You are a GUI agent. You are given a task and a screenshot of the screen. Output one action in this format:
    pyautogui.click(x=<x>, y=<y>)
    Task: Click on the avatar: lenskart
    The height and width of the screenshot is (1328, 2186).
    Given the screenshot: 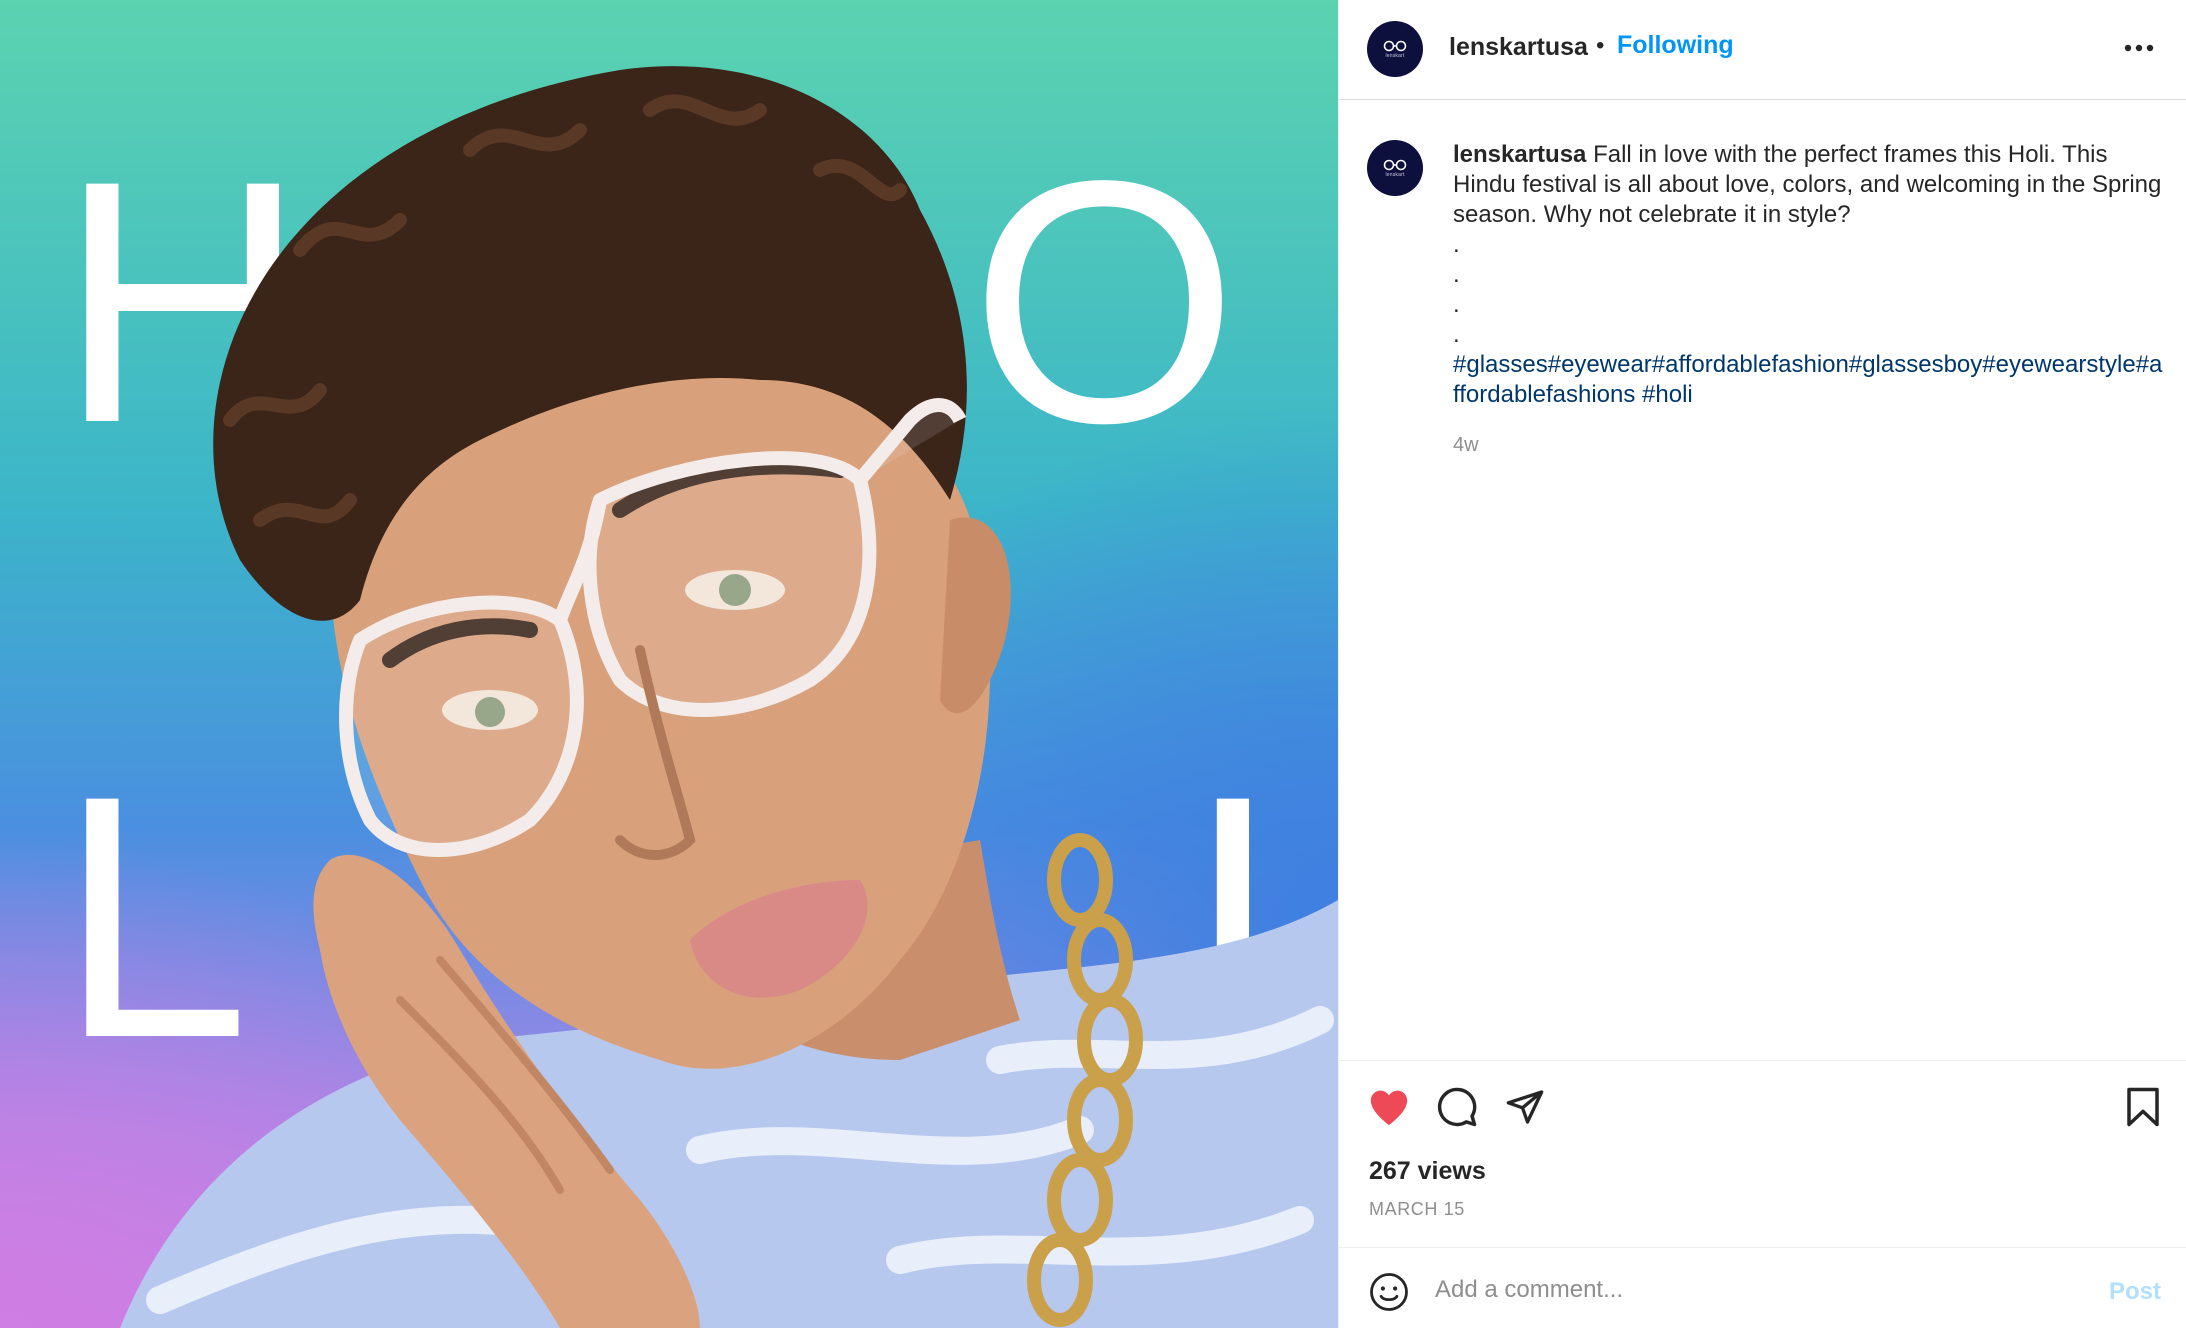 What is the action you would take?
    pyautogui.click(x=1395, y=49)
    